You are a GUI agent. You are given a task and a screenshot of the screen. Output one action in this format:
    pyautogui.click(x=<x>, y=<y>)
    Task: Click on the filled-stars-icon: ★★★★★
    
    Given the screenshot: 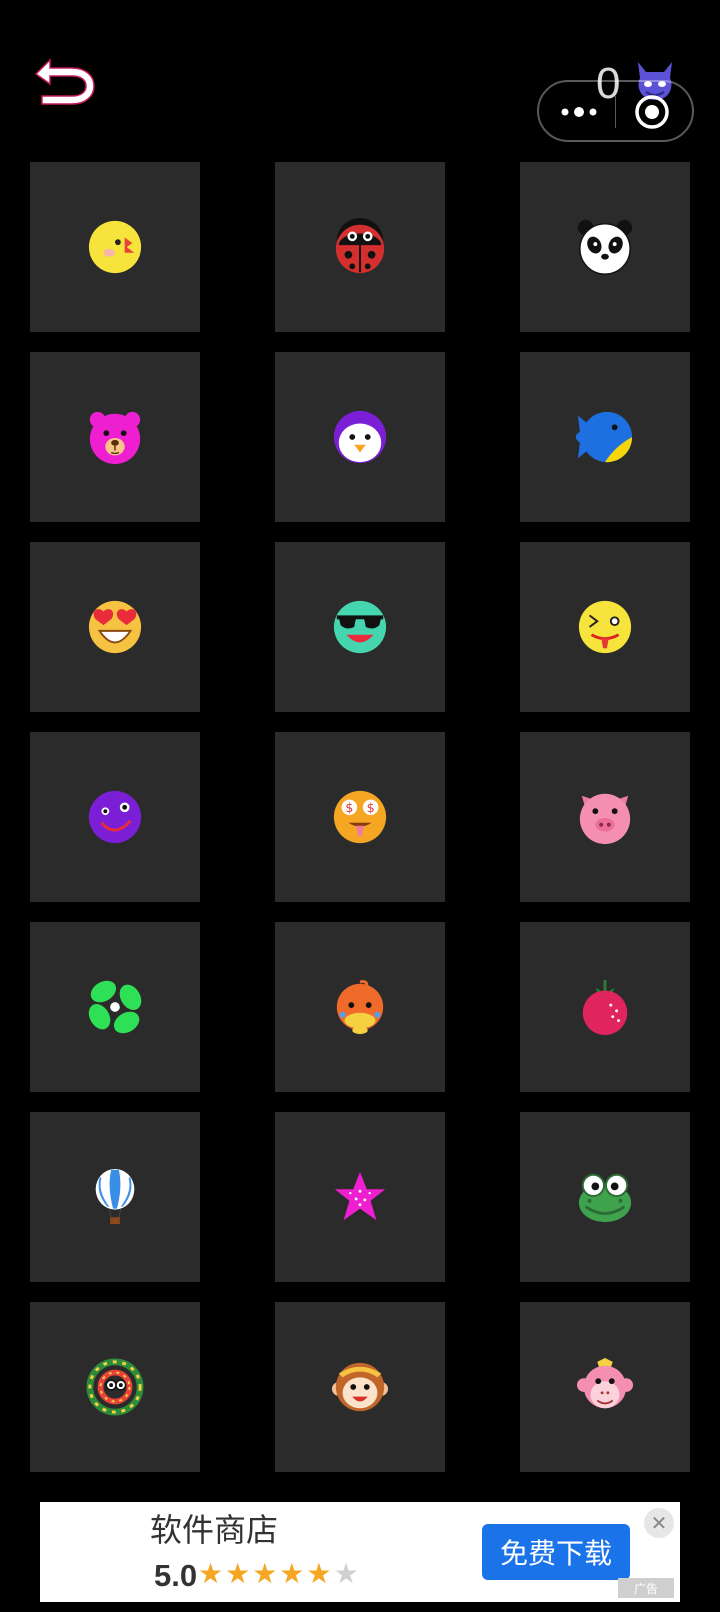 What is the action you would take?
    pyautogui.click(x=266, y=1573)
    